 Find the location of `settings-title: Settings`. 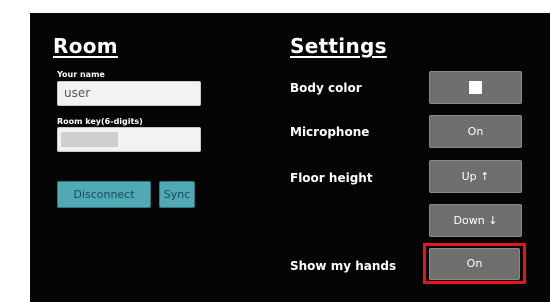

settings-title: Settings is located at coordinates (338, 46).